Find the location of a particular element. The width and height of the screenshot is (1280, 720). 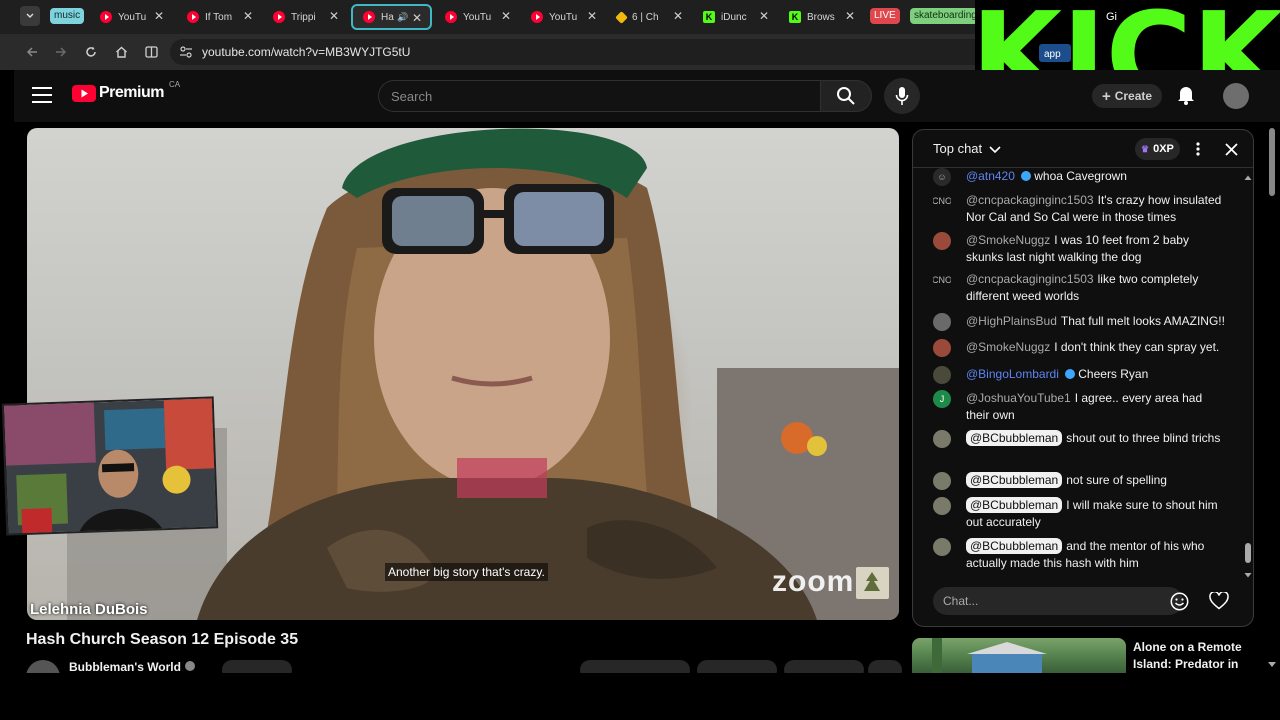

tab-group-live: LIVE is located at coordinates (885, 16).